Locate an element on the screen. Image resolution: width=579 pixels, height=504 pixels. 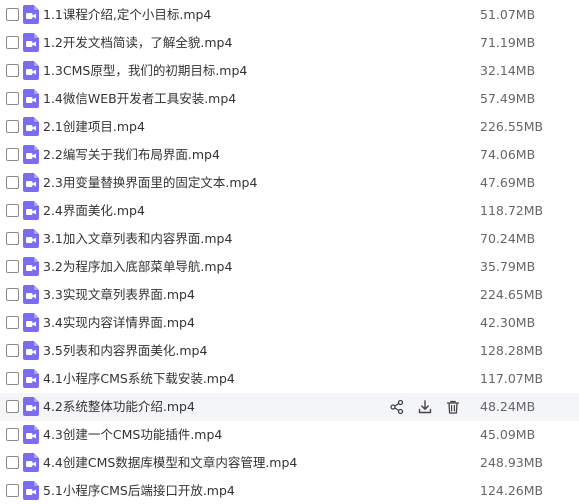
file-name: 3.2为程序加入底部菜单导航.mp4 is located at coordinates (137, 267).